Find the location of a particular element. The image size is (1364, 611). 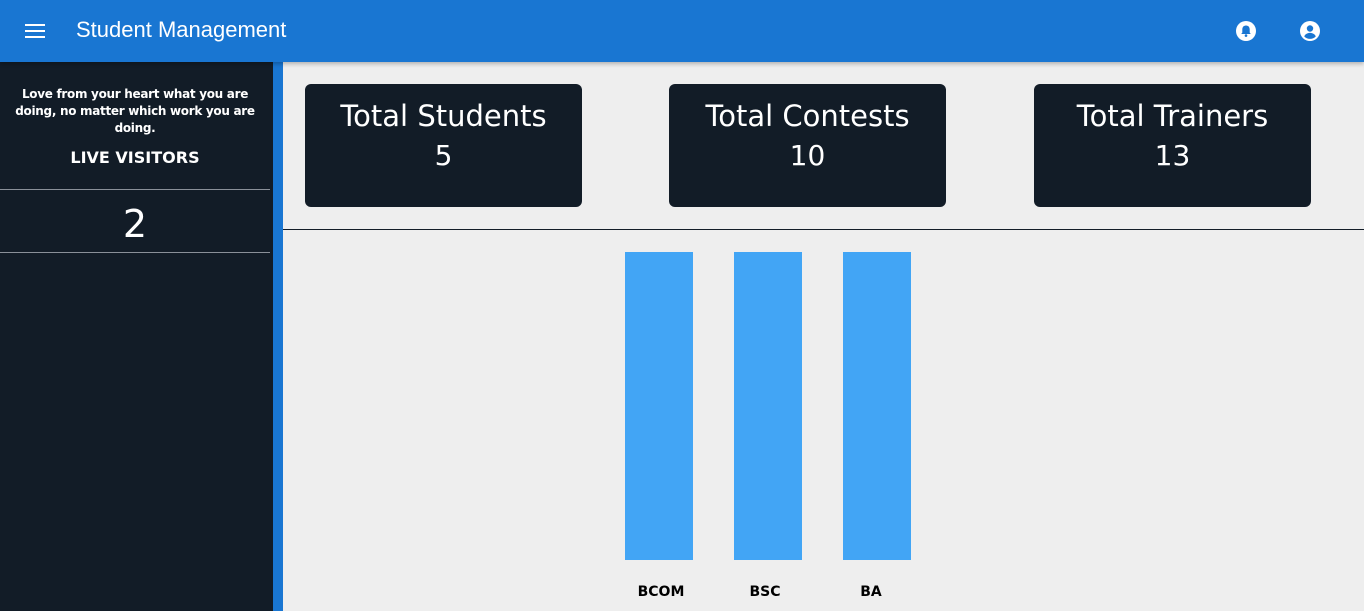

account-circle-icon is located at coordinates (1310, 31).